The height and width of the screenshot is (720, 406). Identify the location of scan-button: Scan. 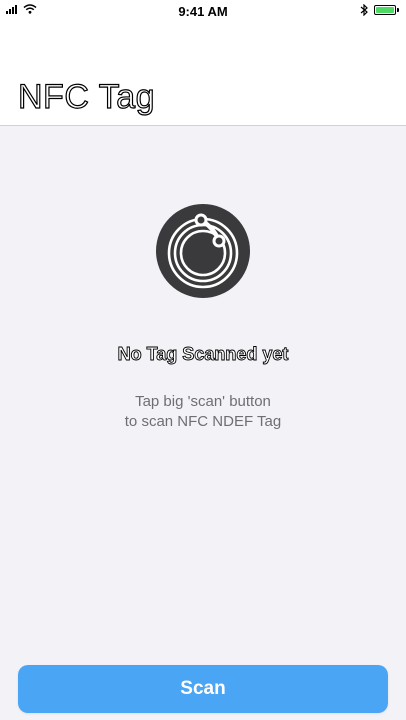
(203, 689).